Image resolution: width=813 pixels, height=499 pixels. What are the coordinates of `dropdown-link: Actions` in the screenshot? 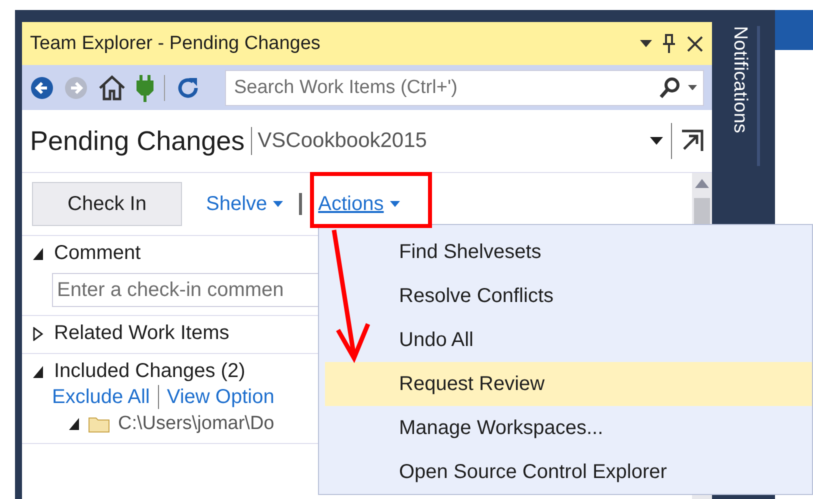 It's located at (359, 204).